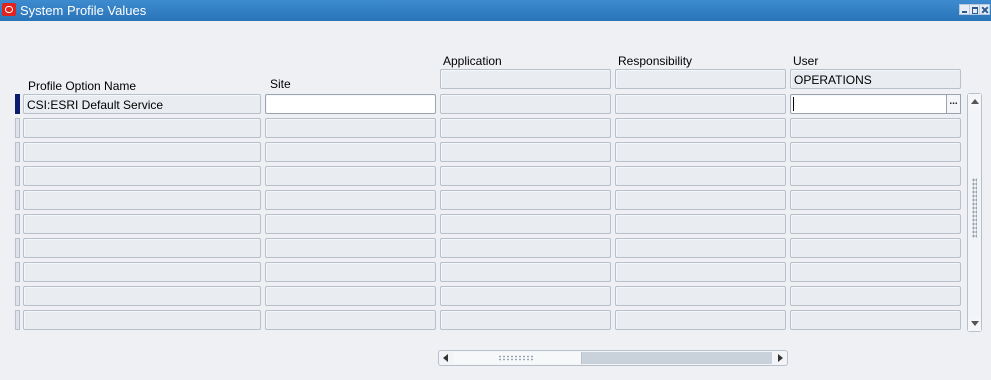 Image resolution: width=991 pixels, height=380 pixels. I want to click on context-responsibility-field, so click(700, 79).